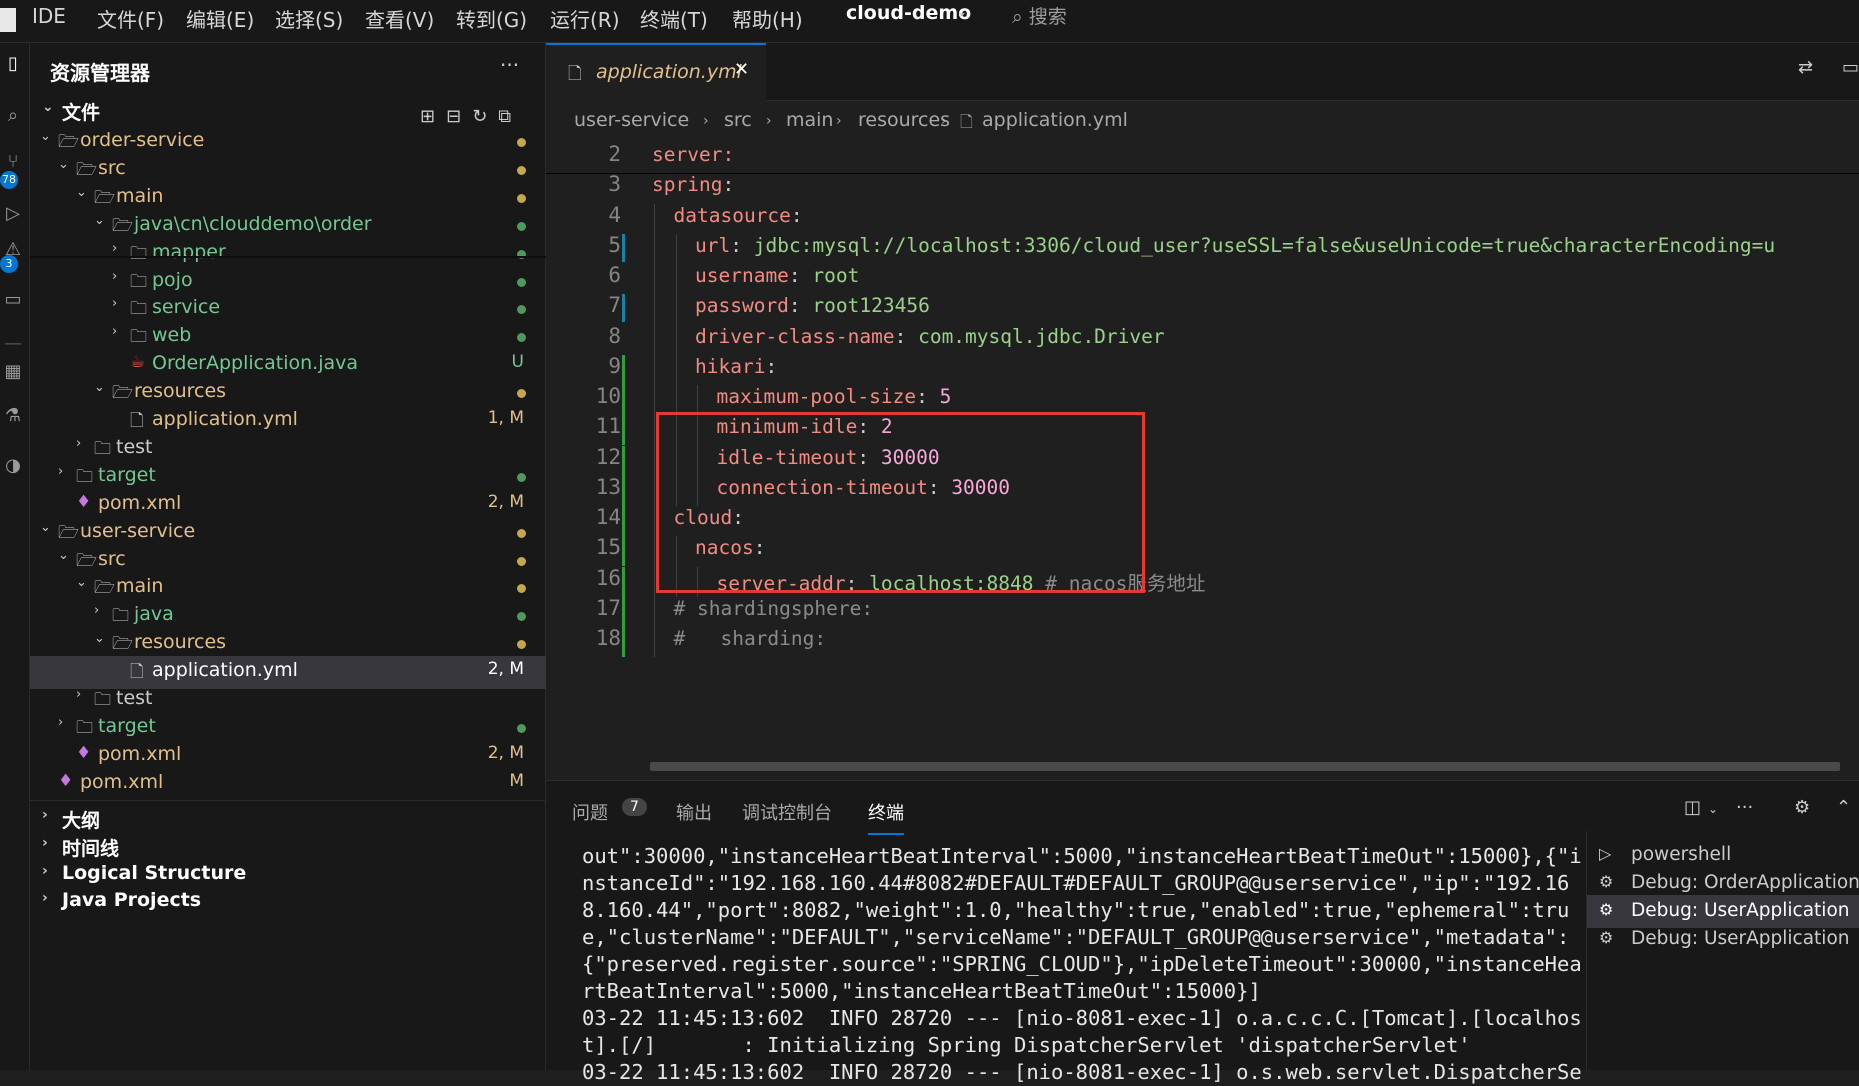 The width and height of the screenshot is (1859, 1086). What do you see at coordinates (585, 18) in the screenshot?
I see `menu-run: 运行(R)` at bounding box center [585, 18].